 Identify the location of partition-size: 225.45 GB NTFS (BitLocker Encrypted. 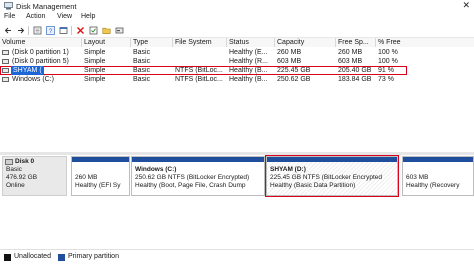
(326, 177).